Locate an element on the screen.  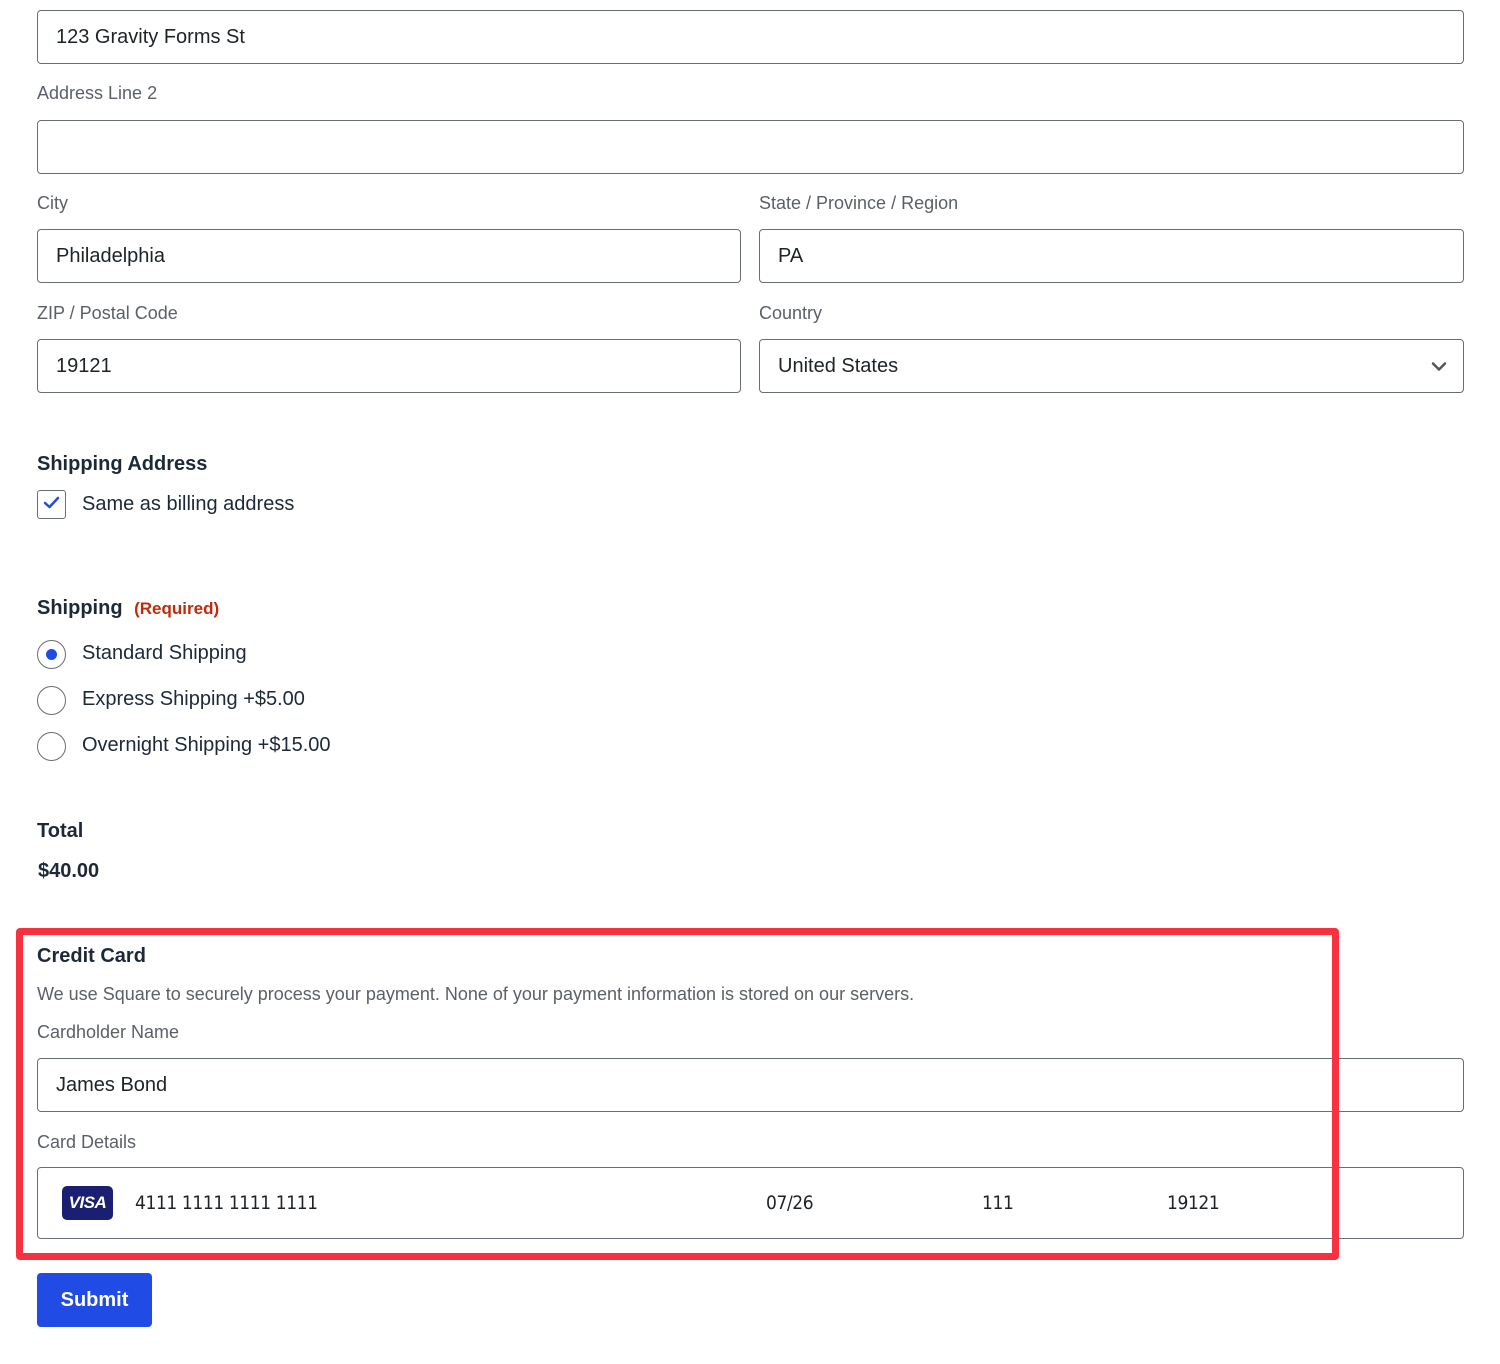
radio-overnight-shipping is located at coordinates (51, 746).